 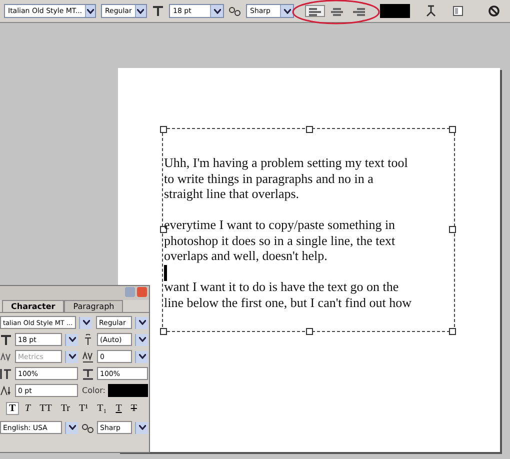 I want to click on align-button, so click(x=315, y=11).